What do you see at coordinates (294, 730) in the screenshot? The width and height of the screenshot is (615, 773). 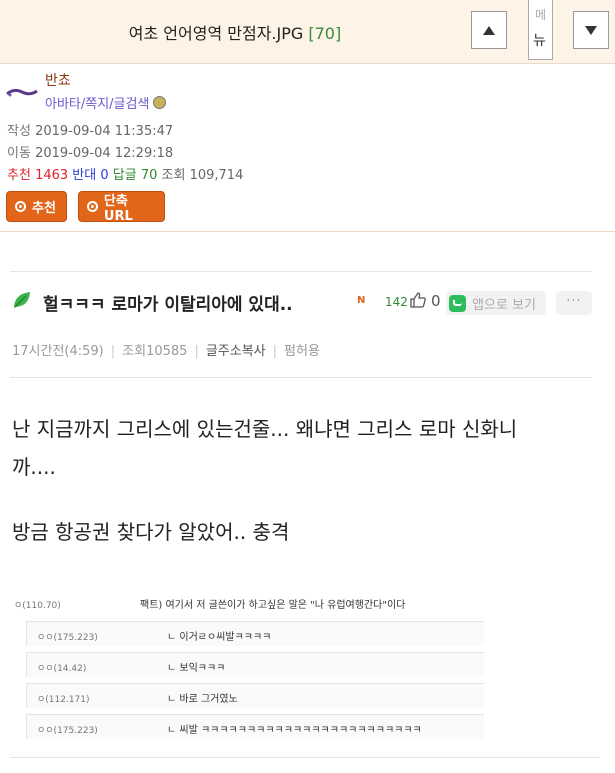 I see `comment-text: ㄴ 씨발 ㅋㅋㅋㅋㅋㅋㅋㅋㅋㅋㅋㅋㅋㅋㅋㅋㅋㅋㅋㅋㅋㅋㅋㅋ` at bounding box center [294, 730].